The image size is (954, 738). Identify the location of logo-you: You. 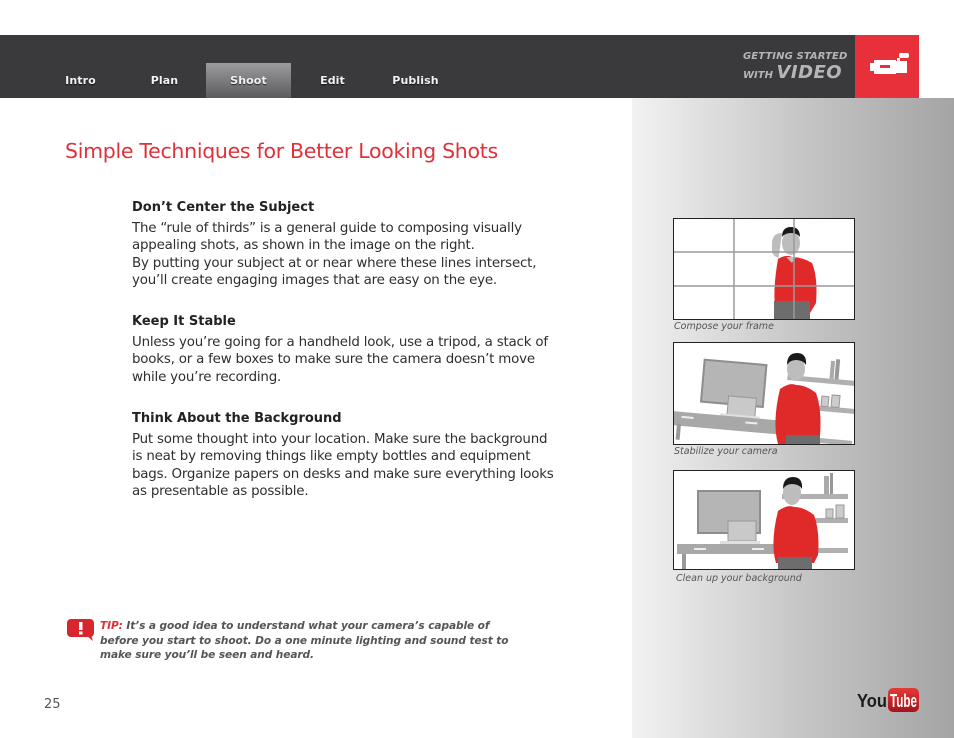
(872, 701).